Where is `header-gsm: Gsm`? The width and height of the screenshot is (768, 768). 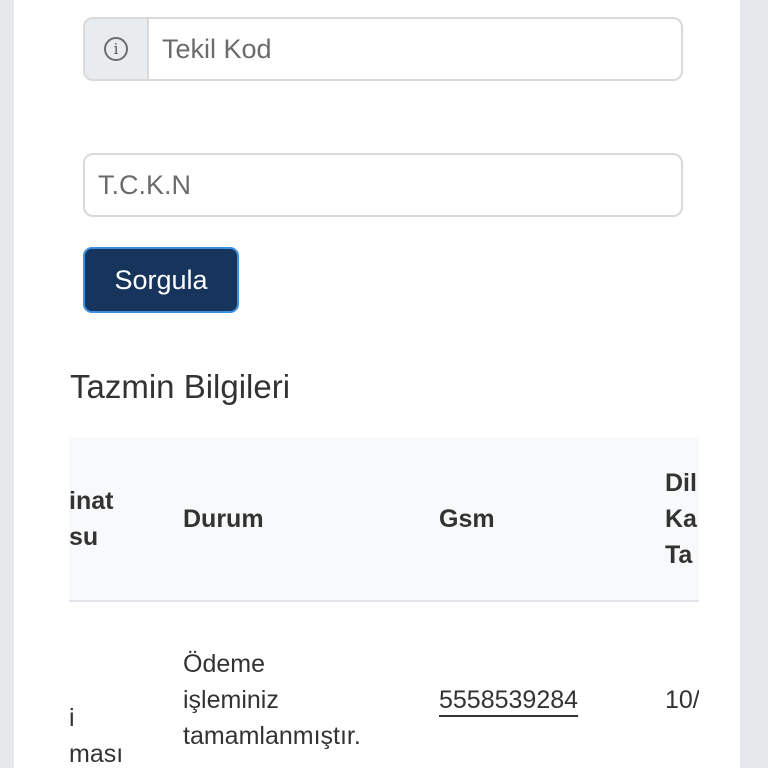
header-gsm: Gsm is located at coordinates (467, 519).